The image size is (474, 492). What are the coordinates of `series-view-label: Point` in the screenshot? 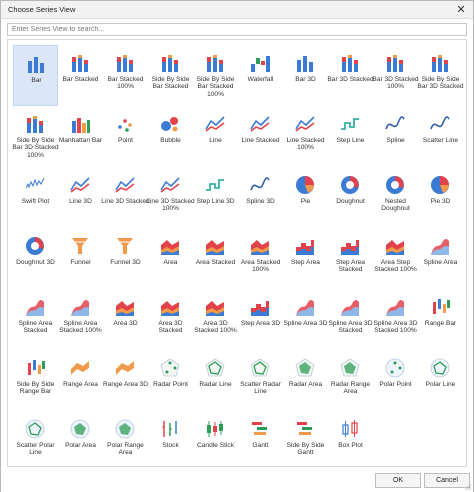 It's located at (125, 140).